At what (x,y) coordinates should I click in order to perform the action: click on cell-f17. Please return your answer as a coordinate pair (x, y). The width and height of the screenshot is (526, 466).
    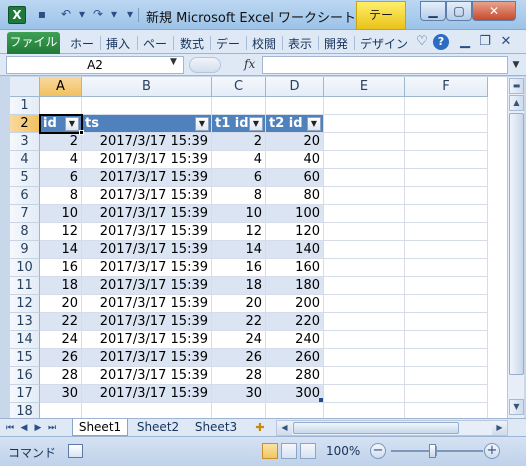
    Looking at the image, I should click on (446, 394).